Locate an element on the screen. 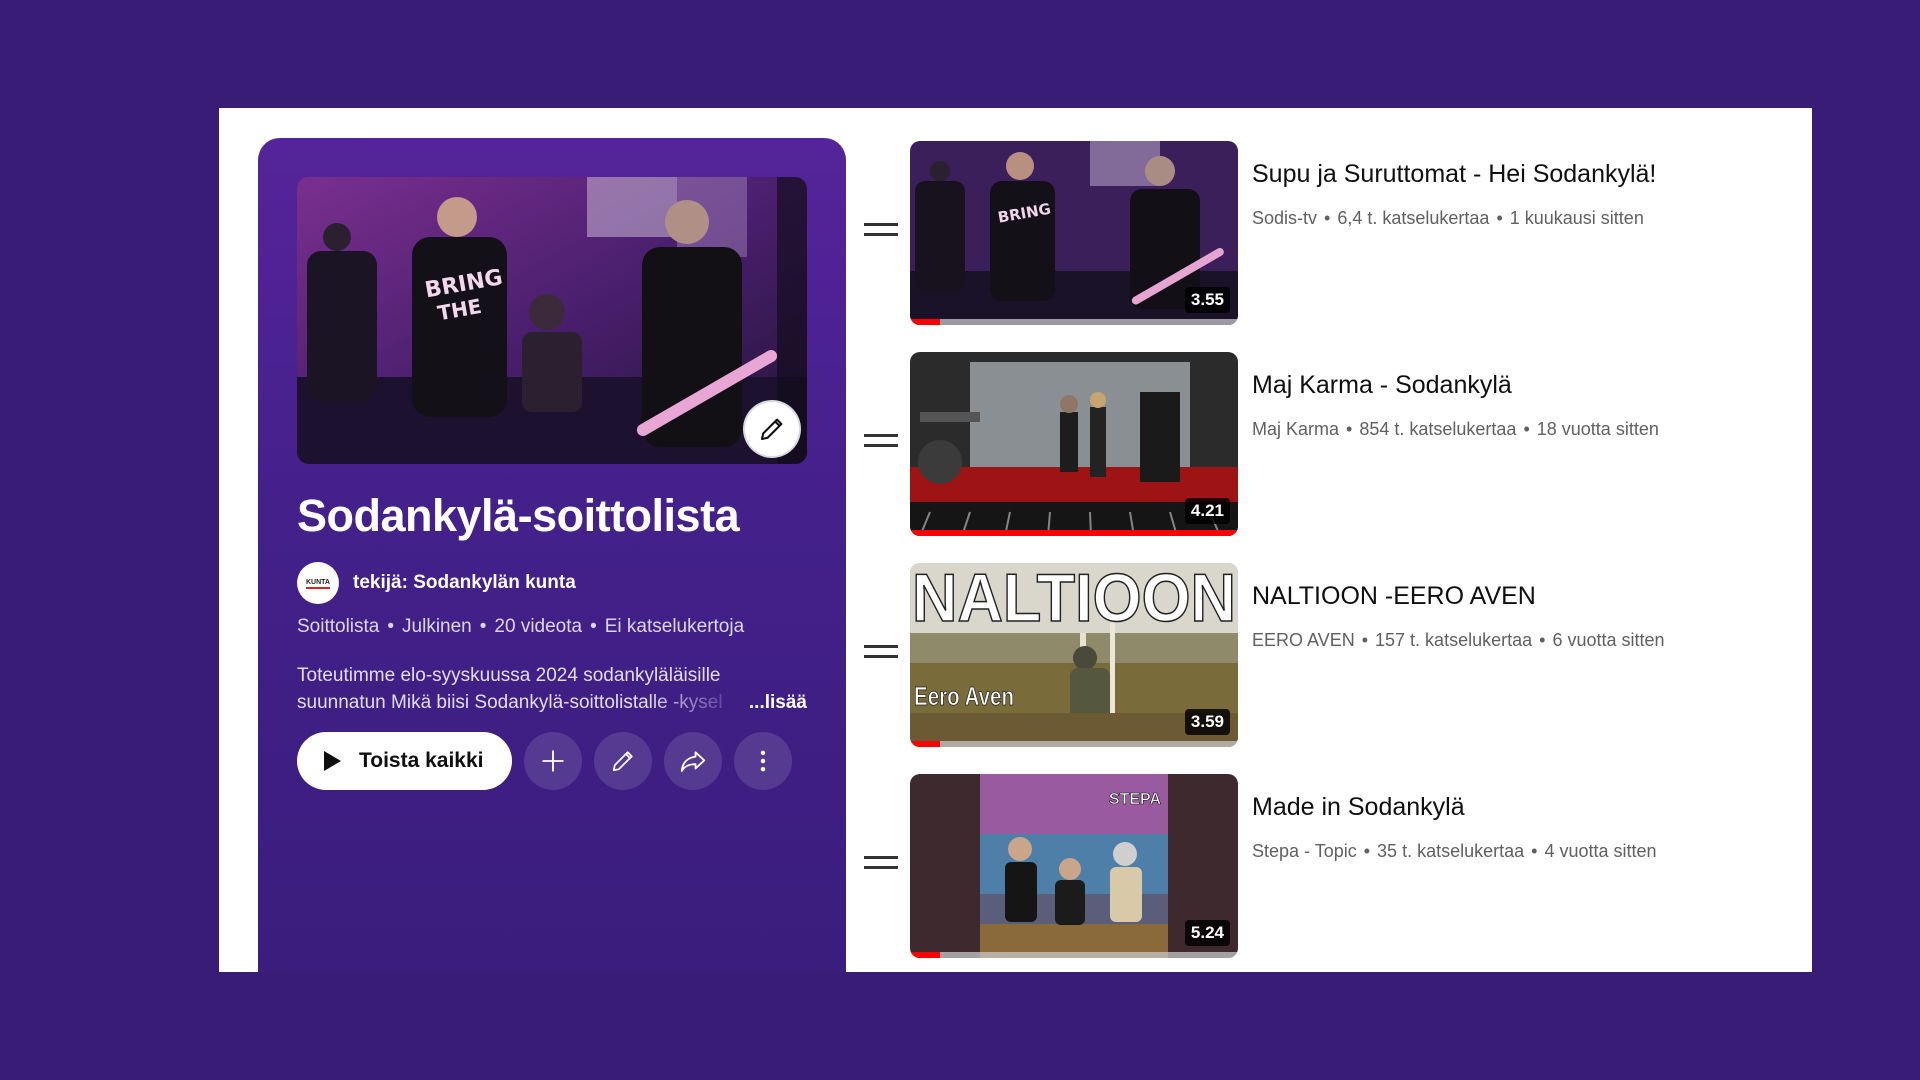 This screenshot has height=1080, width=1920. video-views: 6,4 t. katselukertaa is located at coordinates (1413, 218).